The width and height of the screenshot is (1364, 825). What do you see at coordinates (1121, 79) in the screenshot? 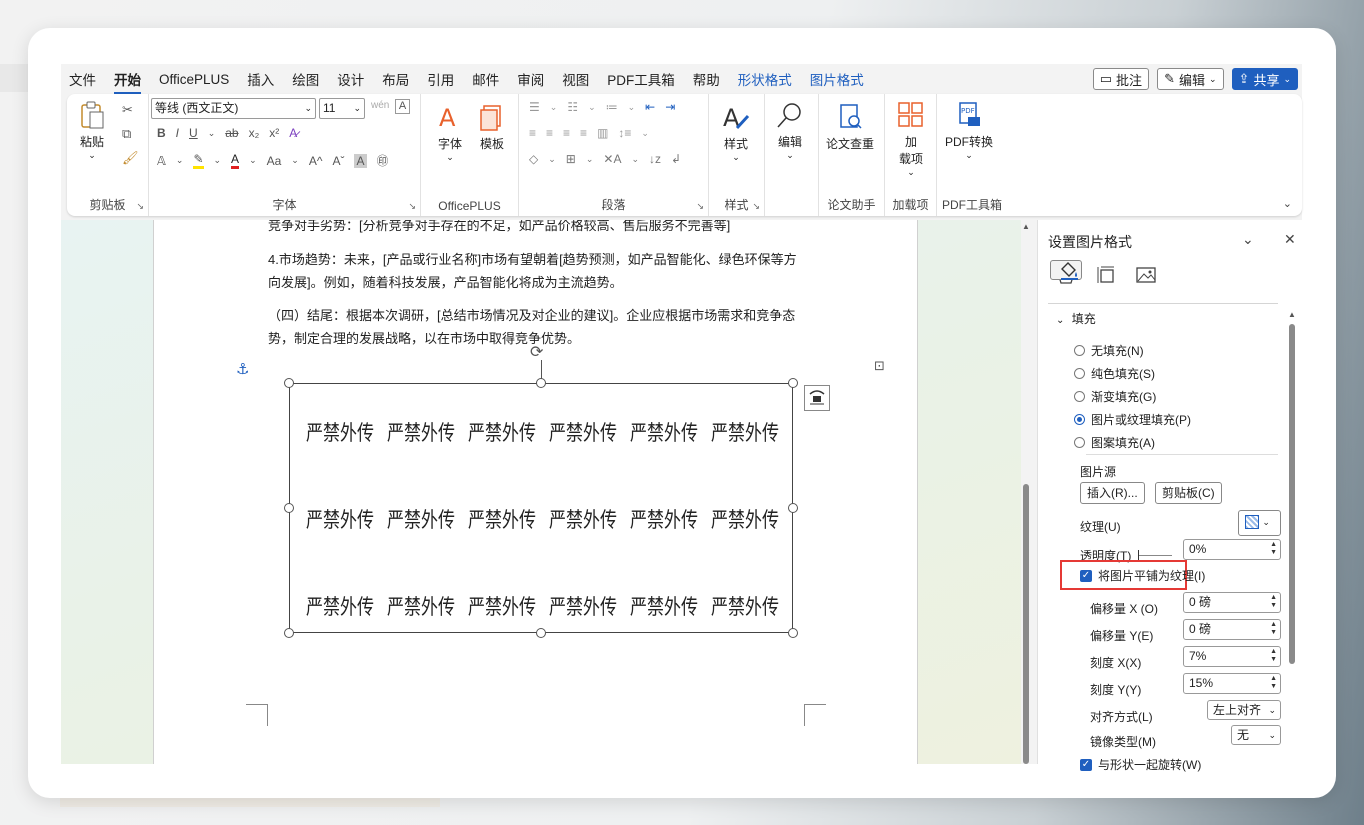
I see `comments-button: ▭ 批注` at bounding box center [1121, 79].